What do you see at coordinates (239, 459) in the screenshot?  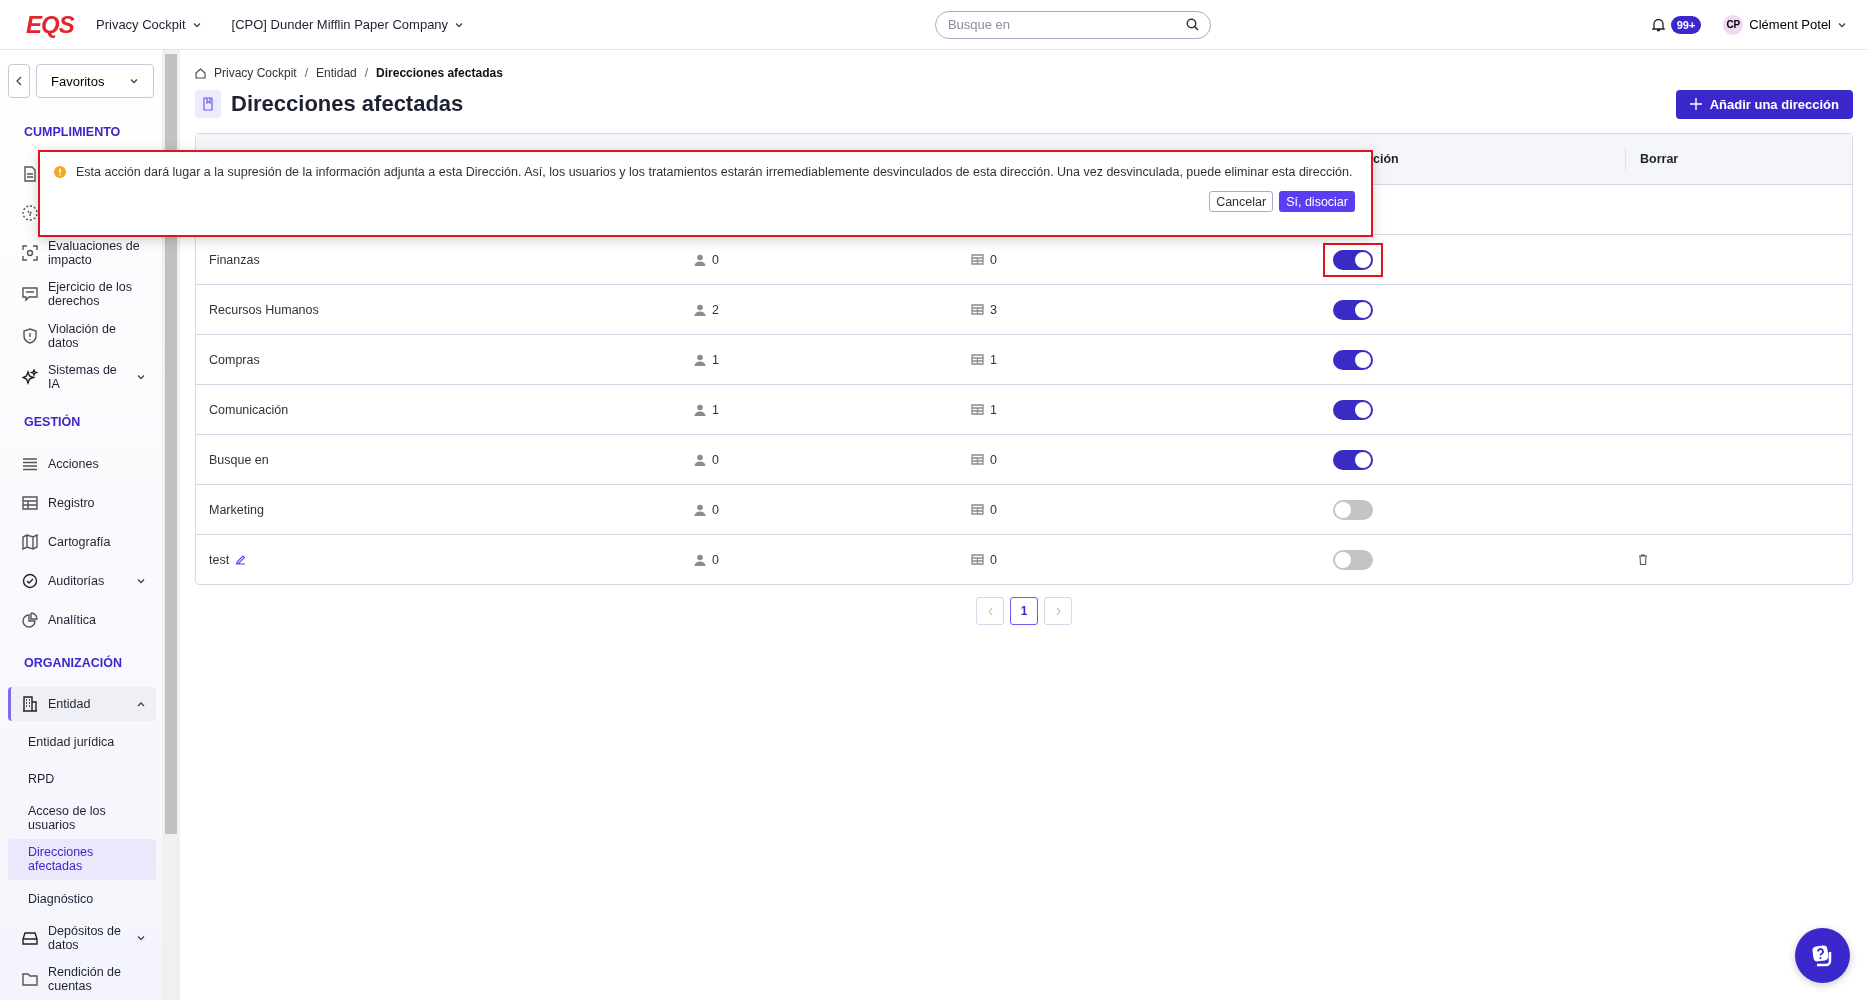 I see `table-cell: Busque en` at bounding box center [239, 459].